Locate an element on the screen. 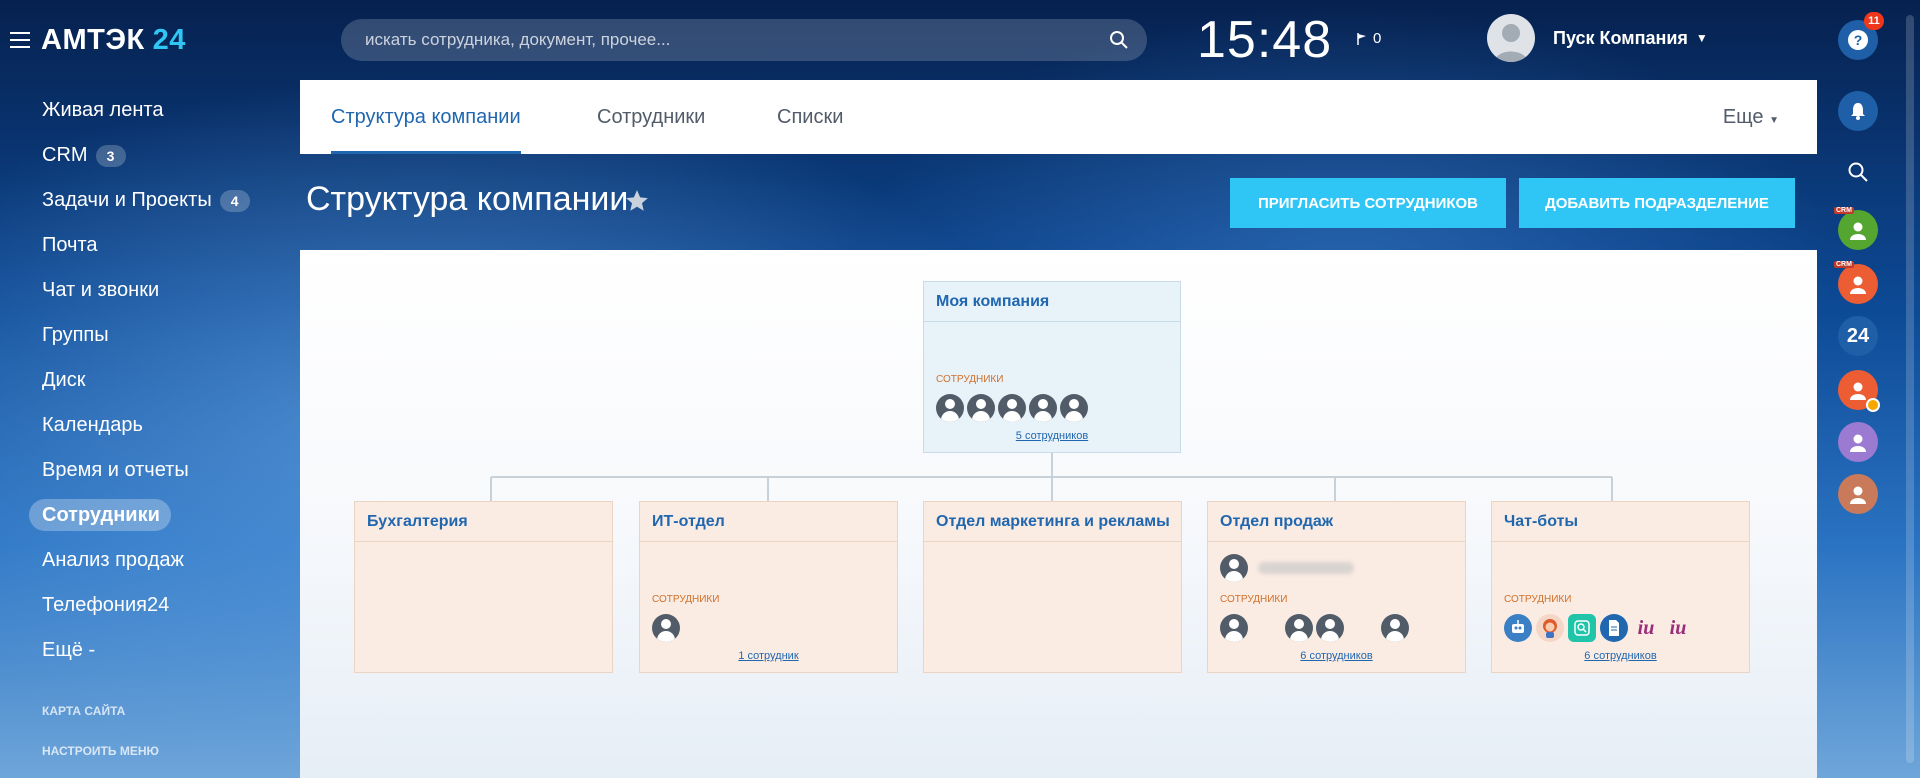 Image resolution: width=1920 pixels, height=778 pixels. department-head-avatar is located at coordinates (1234, 568).